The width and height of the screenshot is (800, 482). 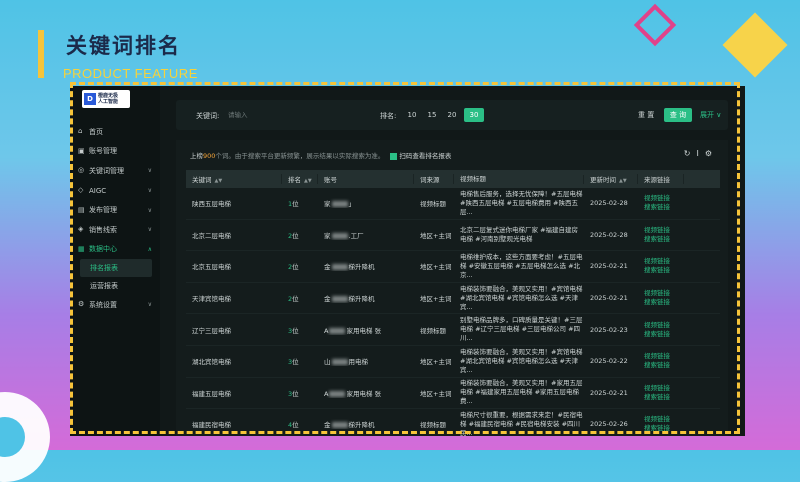 What do you see at coordinates (755, 45) in the screenshot?
I see `deco-diamond-fill` at bounding box center [755, 45].